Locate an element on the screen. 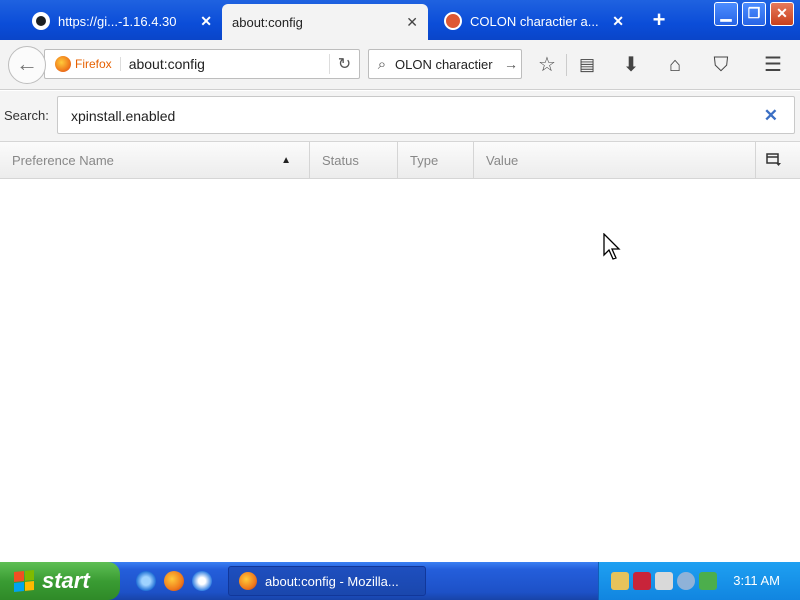 Image resolution: width=800 pixels, height=600 pixels. pocket-icon: ⛉ is located at coordinates (721, 65).